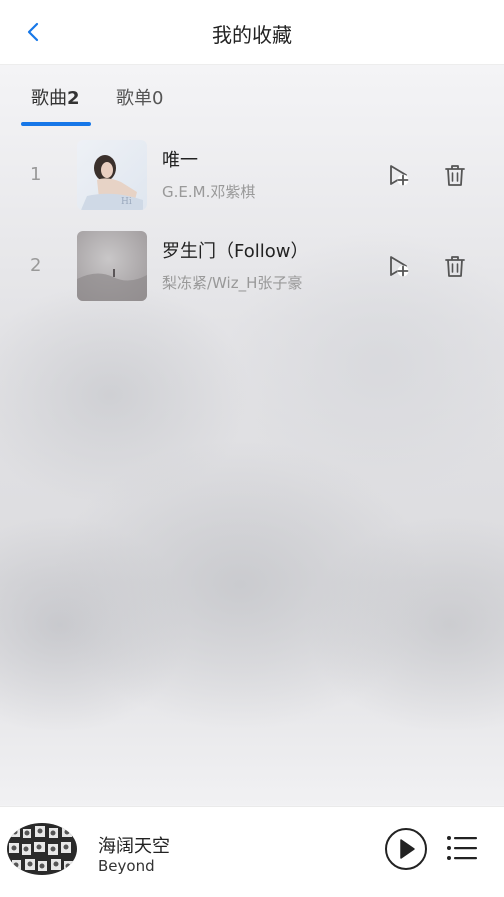  Describe the element at coordinates (235, 251) in the screenshot. I see `song-title: 罗生门（Follow）` at that location.